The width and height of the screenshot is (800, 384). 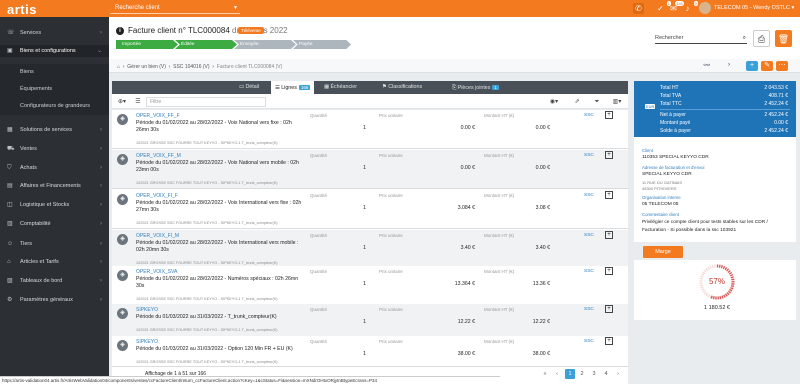 What do you see at coordinates (156, 272) in the screenshot?
I see `line-code: OPER_VOIX_SVA` at bounding box center [156, 272].